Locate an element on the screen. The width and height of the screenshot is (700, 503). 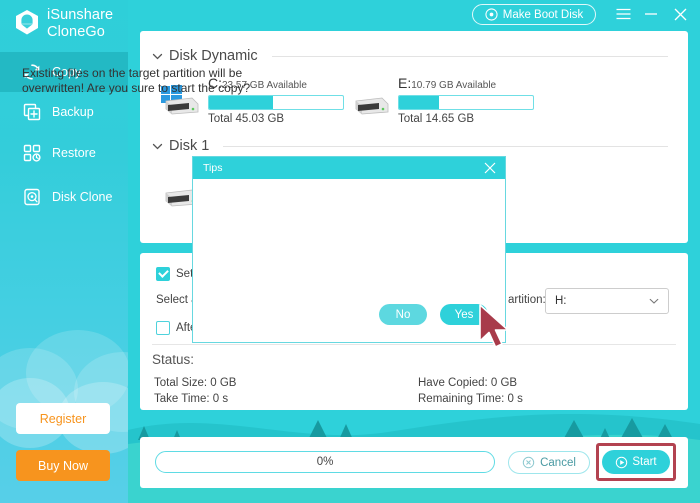
restore-grid-icon is located at coordinates (32, 153).